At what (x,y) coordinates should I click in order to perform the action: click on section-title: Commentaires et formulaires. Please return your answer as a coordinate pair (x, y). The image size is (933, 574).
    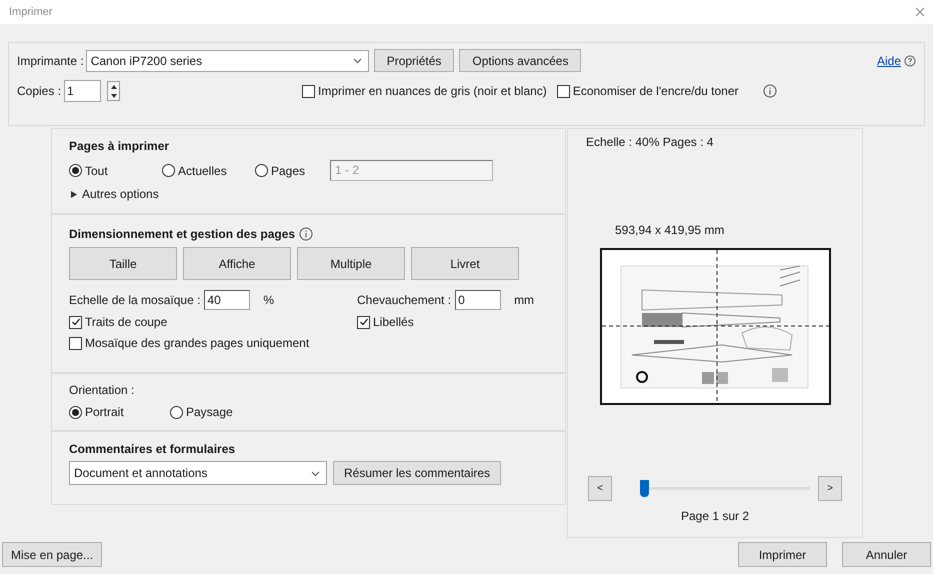
    Looking at the image, I should click on (152, 449).